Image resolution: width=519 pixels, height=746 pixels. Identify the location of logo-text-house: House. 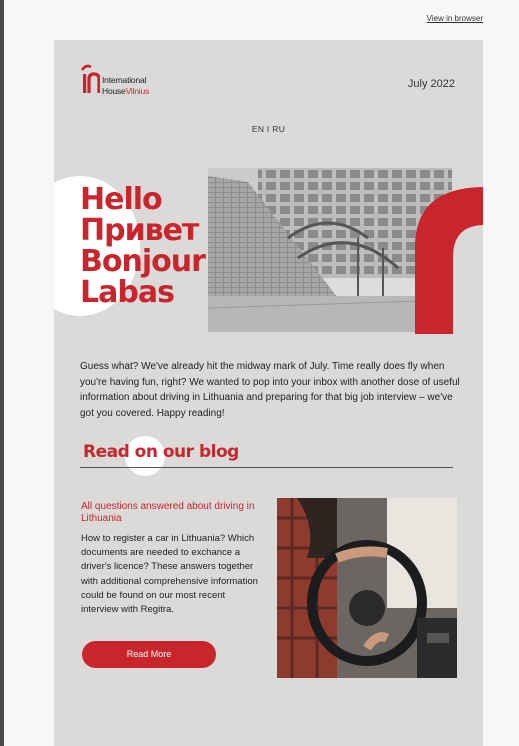
(114, 91).